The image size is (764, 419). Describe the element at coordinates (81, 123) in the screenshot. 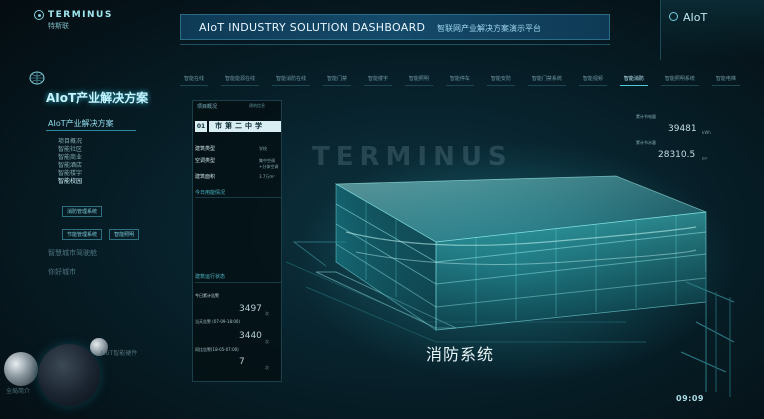

I see `left-nav-subtitle: AIoT产业解决方案` at that location.